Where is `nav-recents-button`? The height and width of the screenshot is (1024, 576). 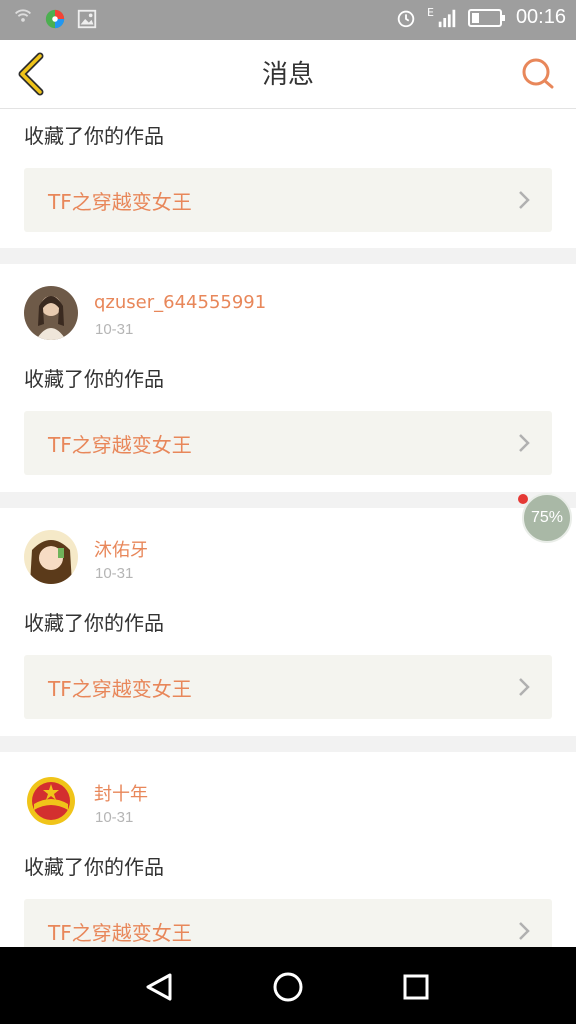
nav-recents-button is located at coordinates (416, 987).